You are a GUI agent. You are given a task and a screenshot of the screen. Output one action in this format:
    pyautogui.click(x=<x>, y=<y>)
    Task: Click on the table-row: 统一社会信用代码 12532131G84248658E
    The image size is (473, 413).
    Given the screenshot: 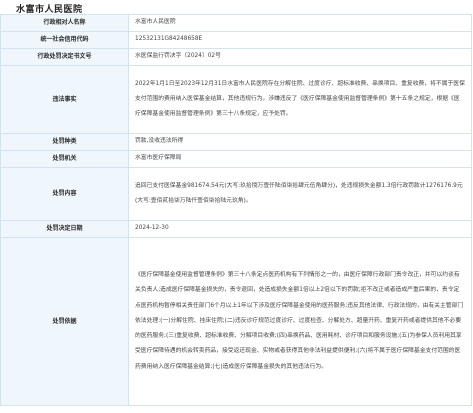 What is the action you would take?
    pyautogui.click(x=236, y=40)
    